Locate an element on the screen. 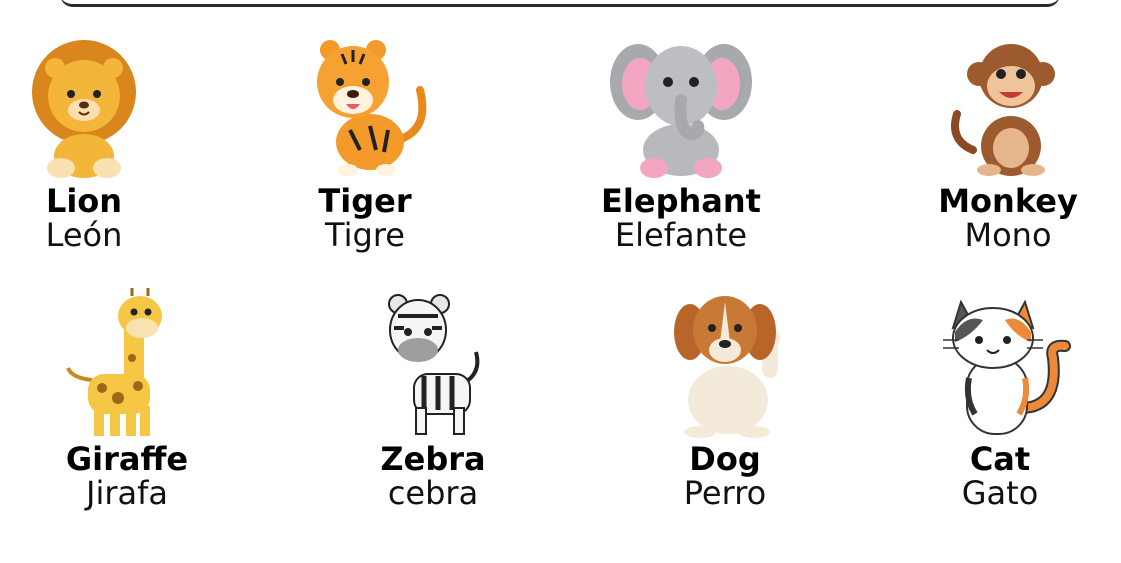 This screenshot has width=1121, height=563. english-name: Elephant is located at coordinates (681, 201).